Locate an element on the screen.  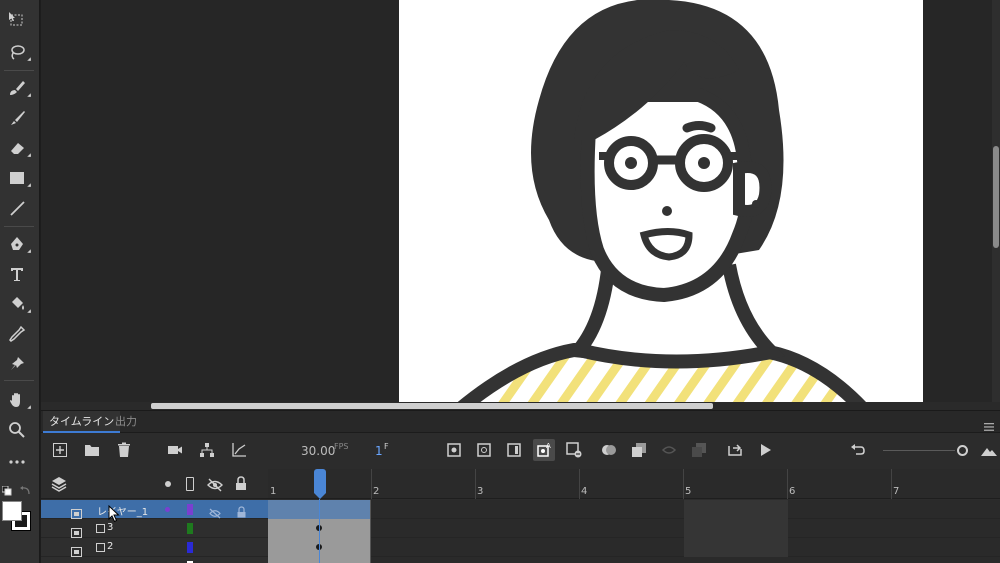
new-folder-icon is located at coordinates (92, 450).